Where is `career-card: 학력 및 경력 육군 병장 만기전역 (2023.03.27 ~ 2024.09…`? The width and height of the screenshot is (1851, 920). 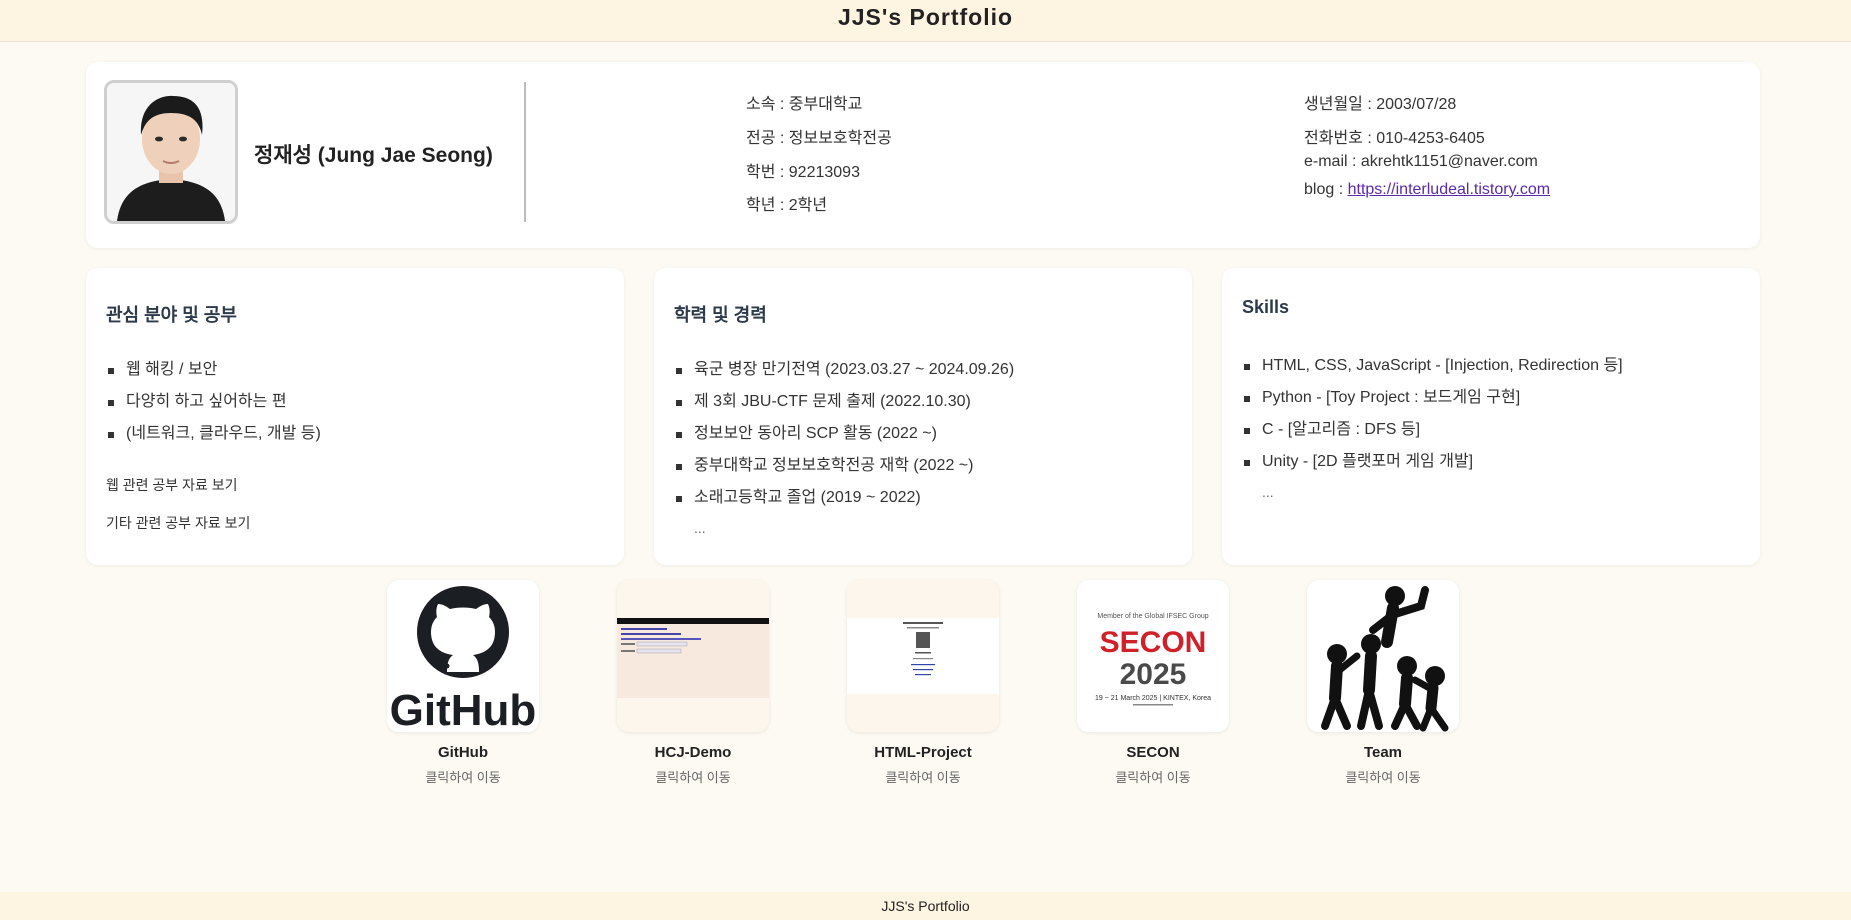
career-card: 학력 및 경력 육군 병장 만기전역 (2023.03.27 ~ 2024.09… is located at coordinates (923, 416).